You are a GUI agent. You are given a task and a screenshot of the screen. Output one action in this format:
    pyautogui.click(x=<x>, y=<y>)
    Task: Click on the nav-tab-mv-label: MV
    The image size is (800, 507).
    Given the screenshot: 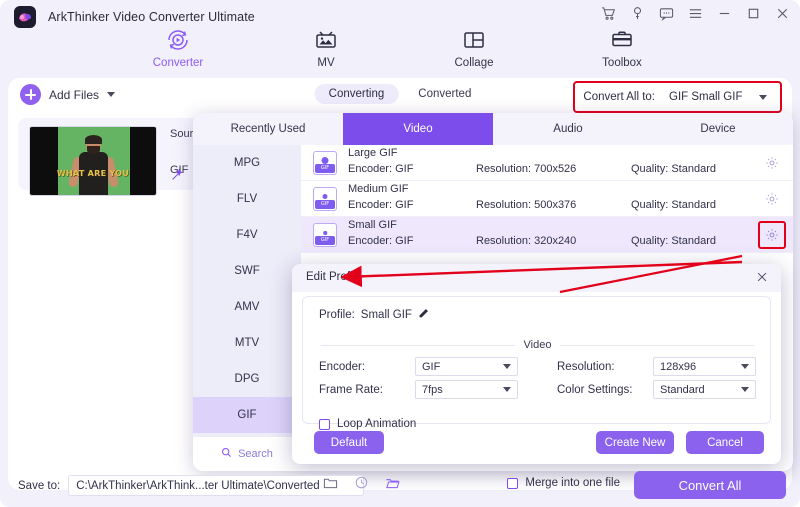 What is the action you would take?
    pyautogui.click(x=326, y=63)
    